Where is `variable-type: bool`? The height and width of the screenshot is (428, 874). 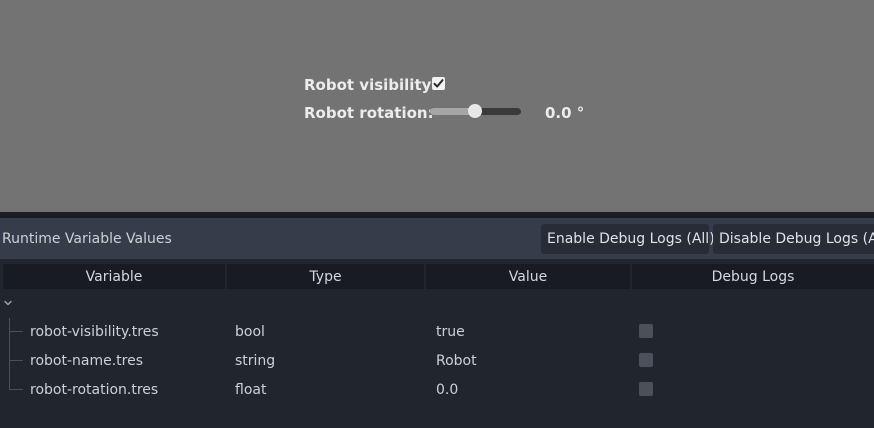
variable-type: bool is located at coordinates (250, 331).